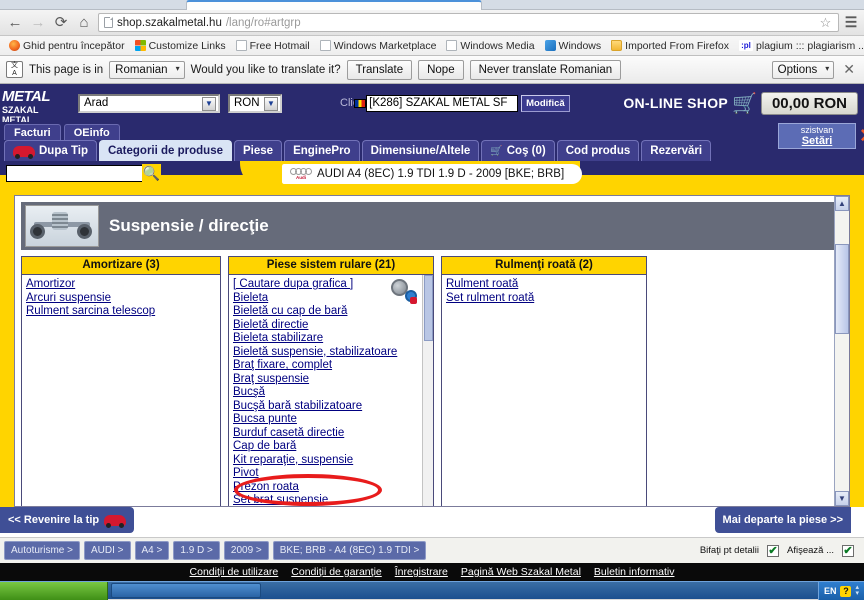  I want to click on scroll-down-icon: ▼, so click(842, 498).